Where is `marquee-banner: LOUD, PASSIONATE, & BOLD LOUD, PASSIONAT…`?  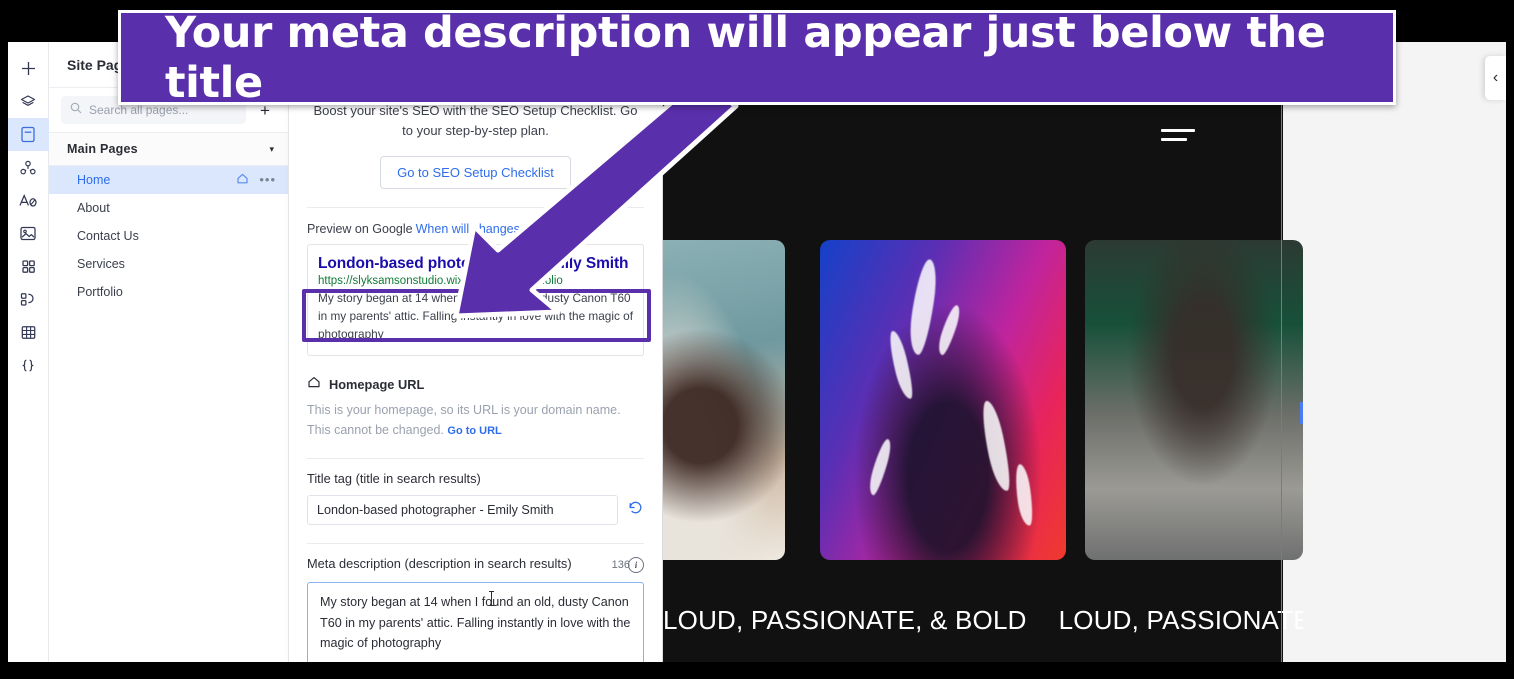
marquee-banner: LOUD, PASSIONATE, & BOLD LOUD, PASSIONAT… is located at coordinates (983, 620).